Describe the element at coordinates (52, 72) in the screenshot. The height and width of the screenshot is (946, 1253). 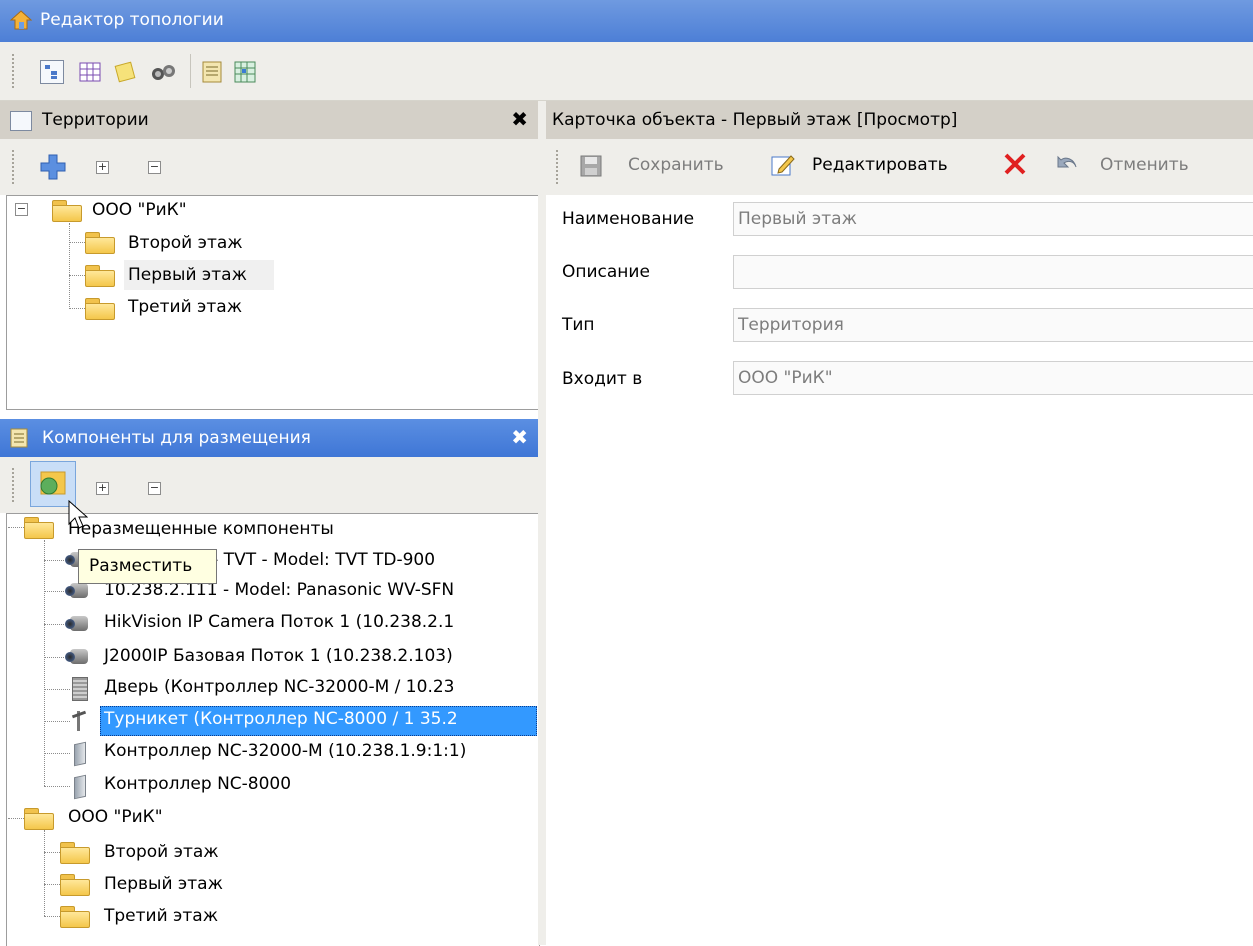
I see `tree-view-icon` at that location.